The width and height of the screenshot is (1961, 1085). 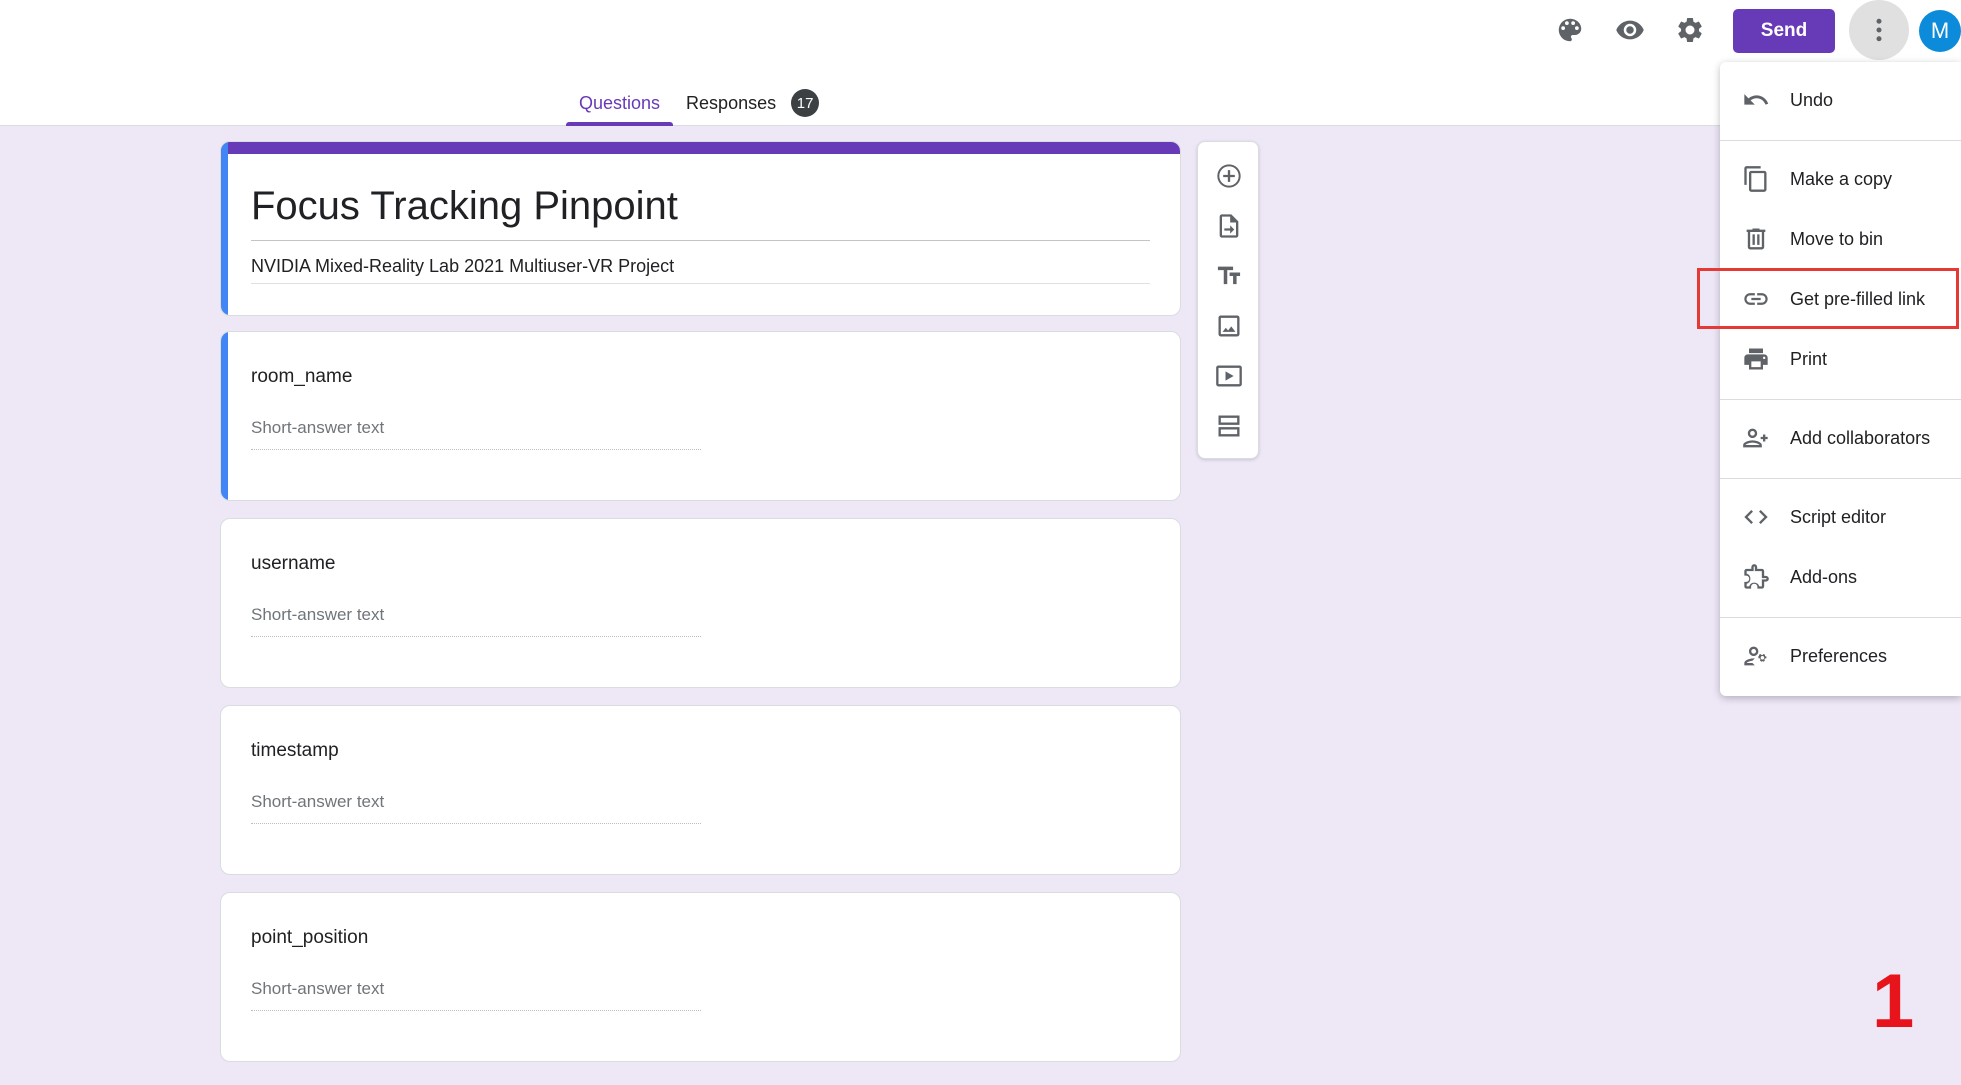 What do you see at coordinates (309, 938) in the screenshot?
I see `question-title: point_position` at bounding box center [309, 938].